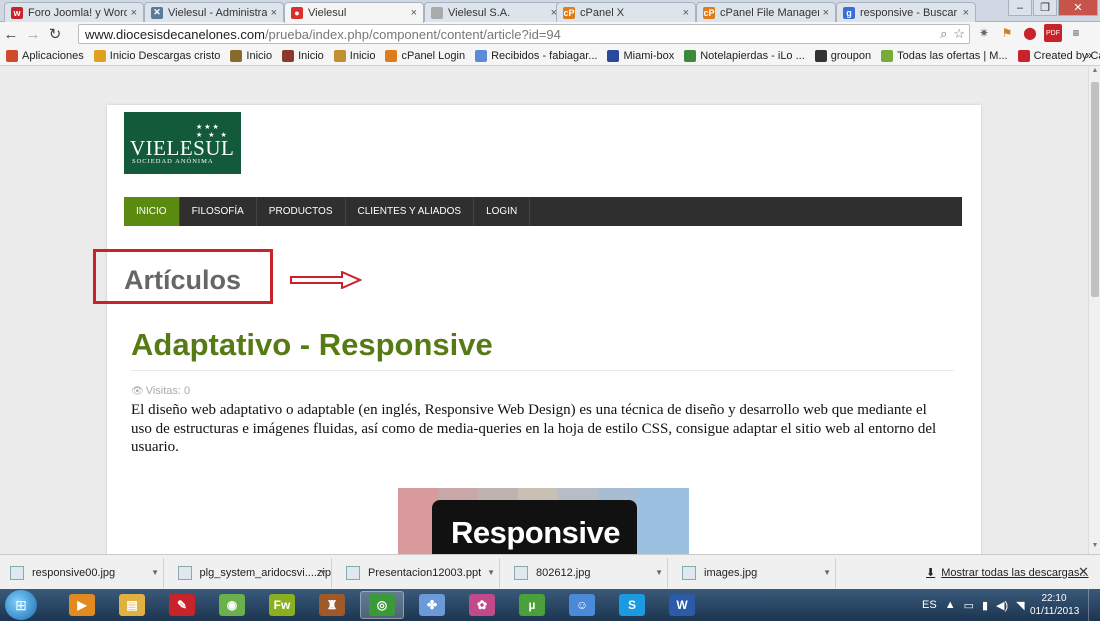 The width and height of the screenshot is (1100, 621). I want to click on bookmark-label: cPanel Login, so click(433, 55).